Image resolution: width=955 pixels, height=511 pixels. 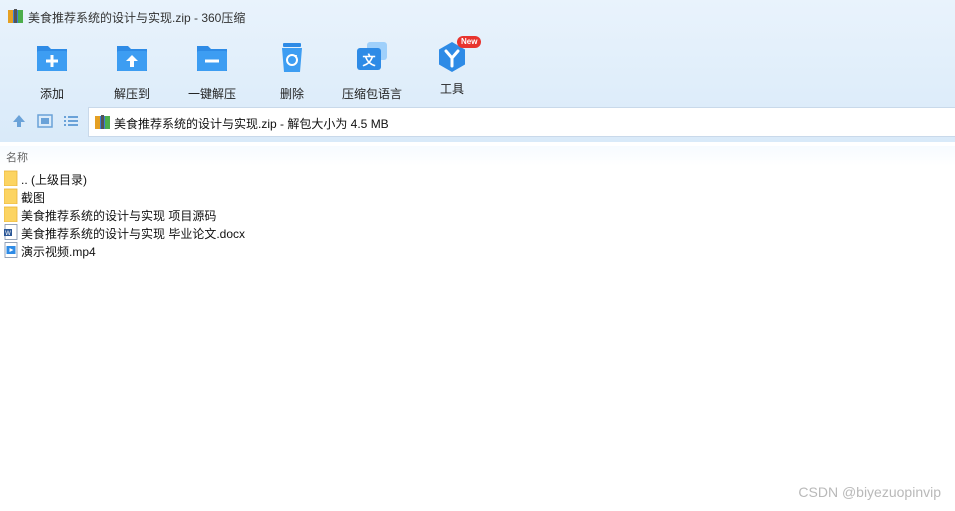 What do you see at coordinates (54, 180) in the screenshot?
I see `file-name: .. (上级目录)` at bounding box center [54, 180].